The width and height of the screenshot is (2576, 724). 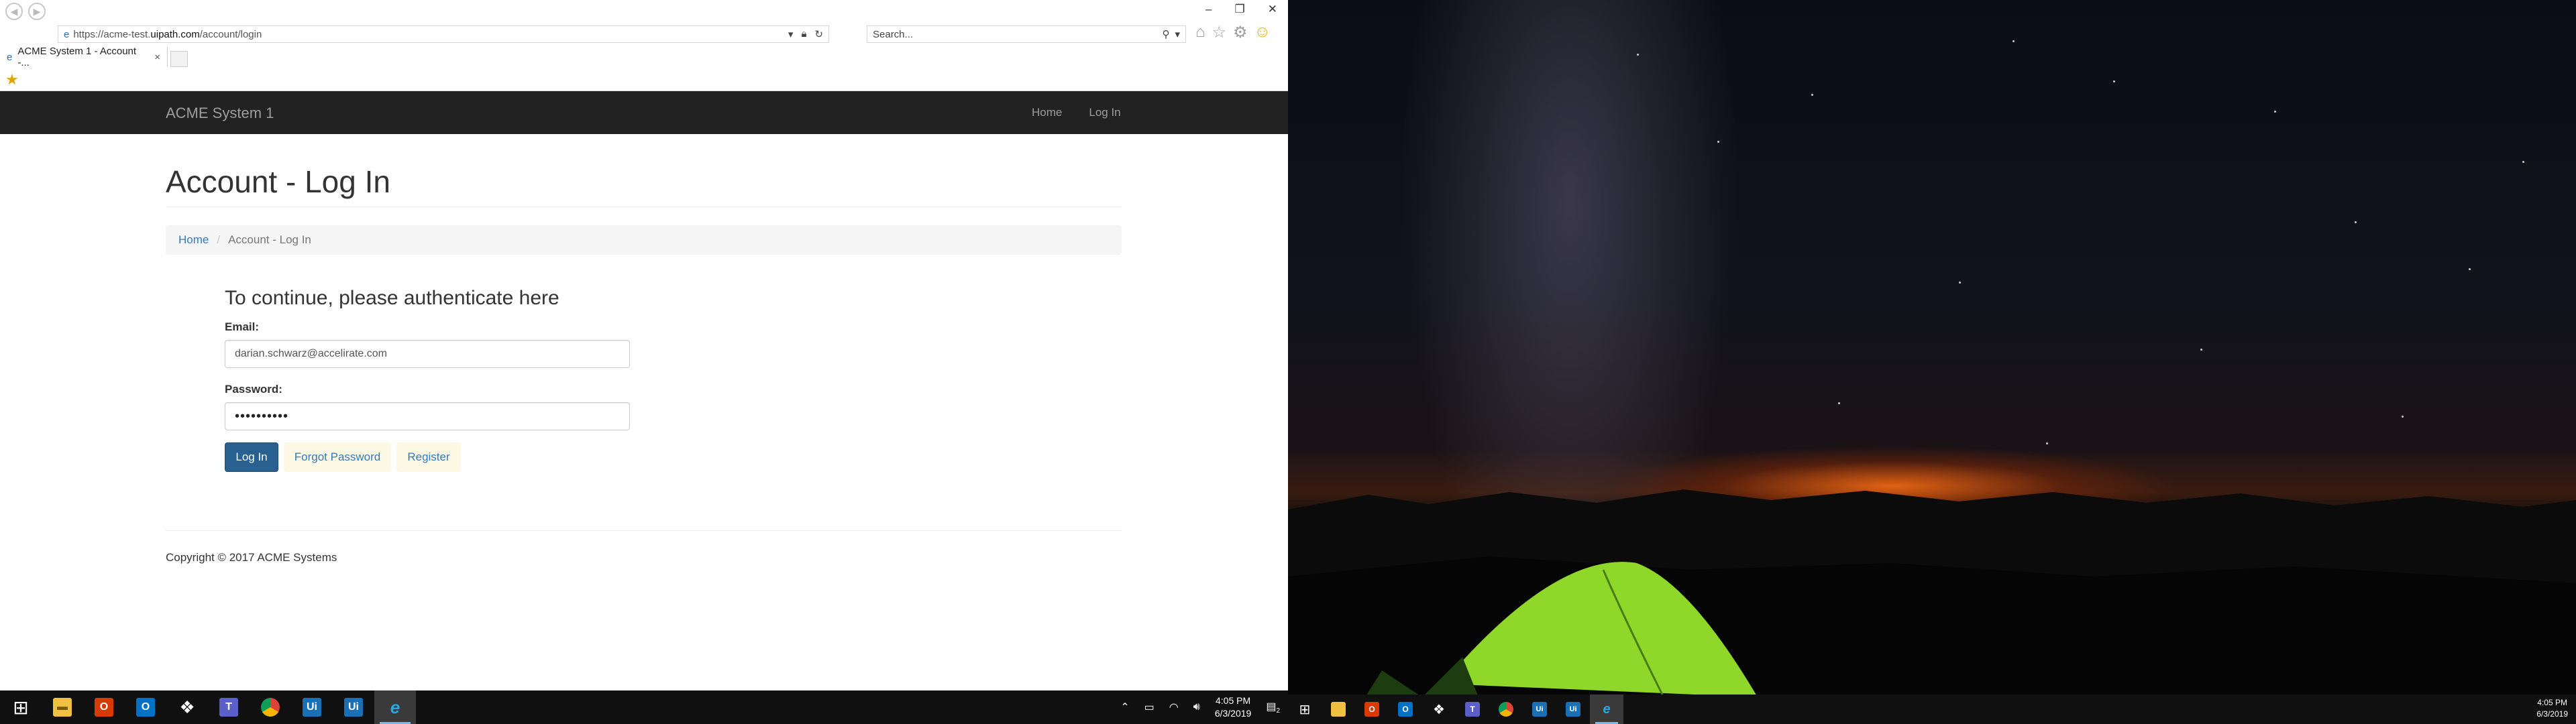 I want to click on page-favicon-icon: e, so click(x=67, y=34).